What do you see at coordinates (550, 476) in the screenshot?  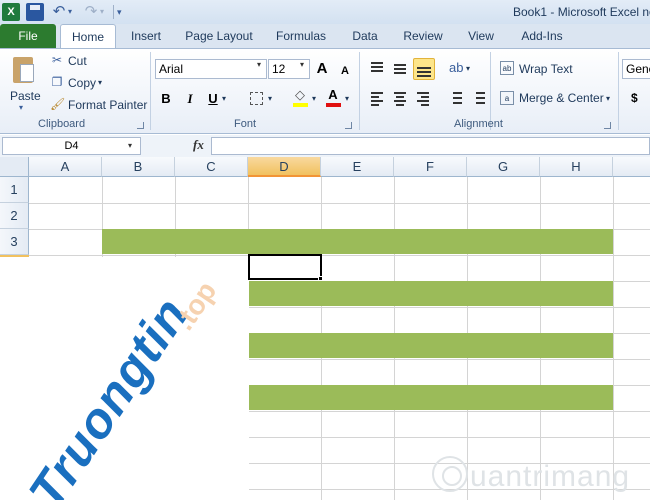 I see `watermark-secondary-text: uantrimang` at bounding box center [550, 476].